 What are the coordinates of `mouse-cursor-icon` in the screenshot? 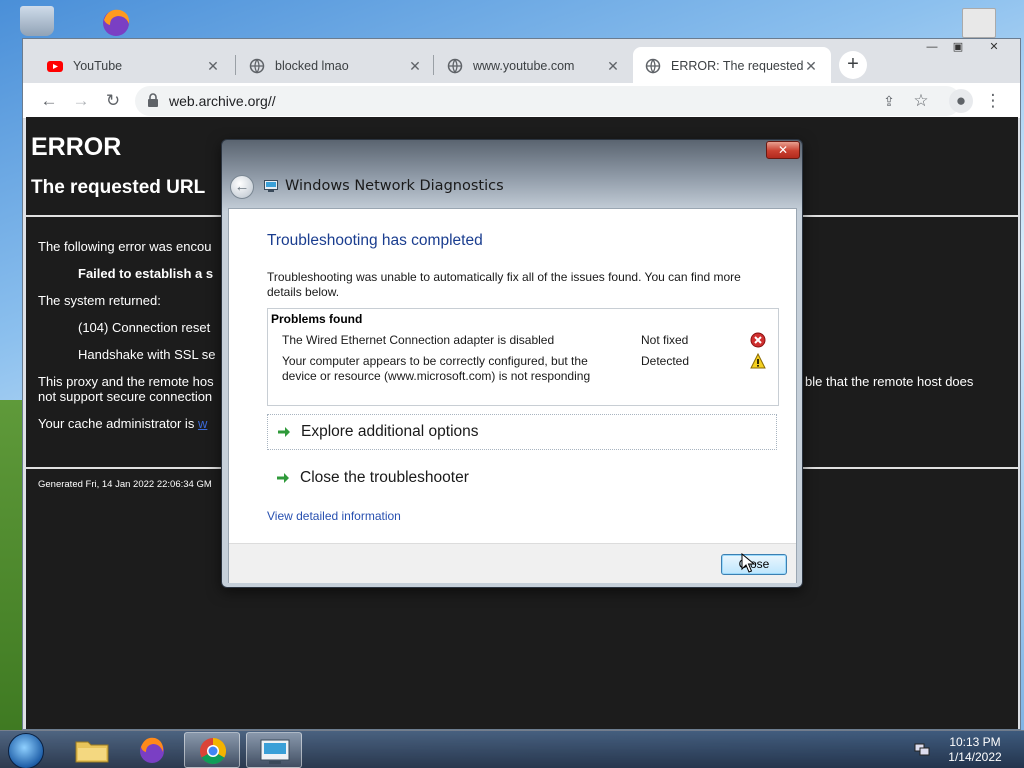 It's located at (748, 563).